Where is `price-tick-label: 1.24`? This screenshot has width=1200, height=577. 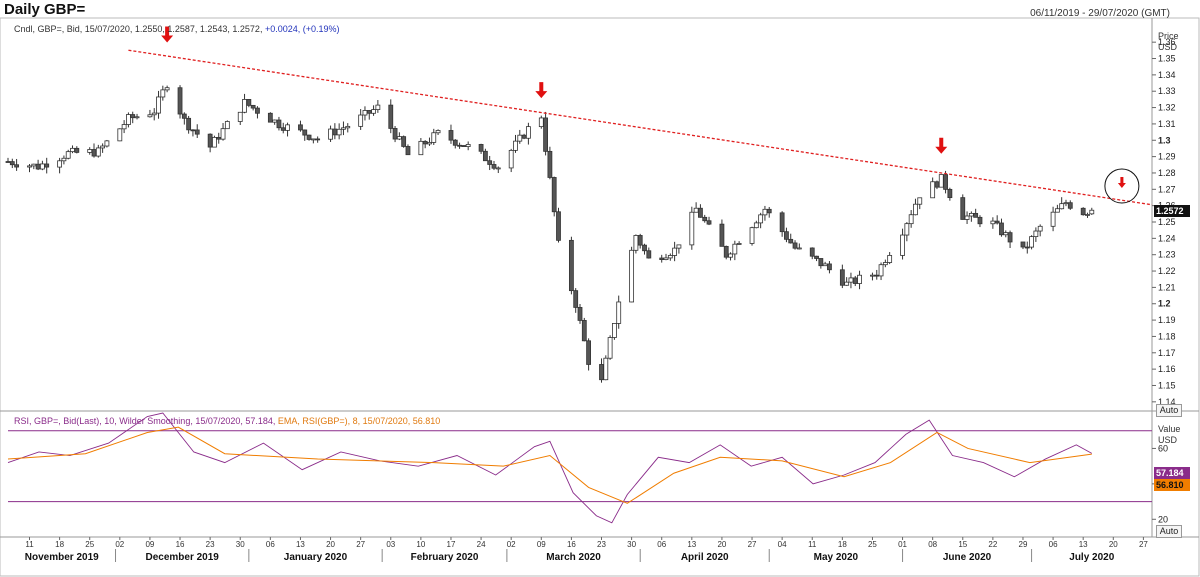
price-tick-label: 1.24 is located at coordinates (1167, 238).